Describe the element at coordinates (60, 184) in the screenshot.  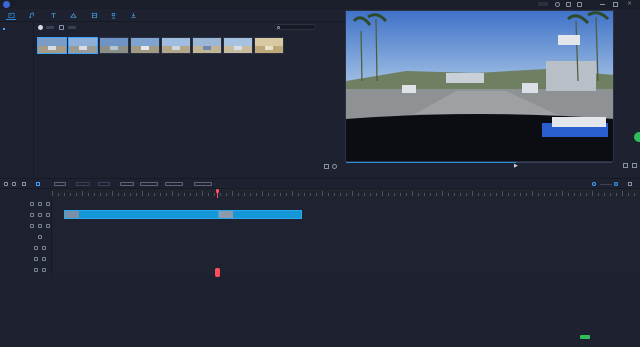
I see `crop-button` at that location.